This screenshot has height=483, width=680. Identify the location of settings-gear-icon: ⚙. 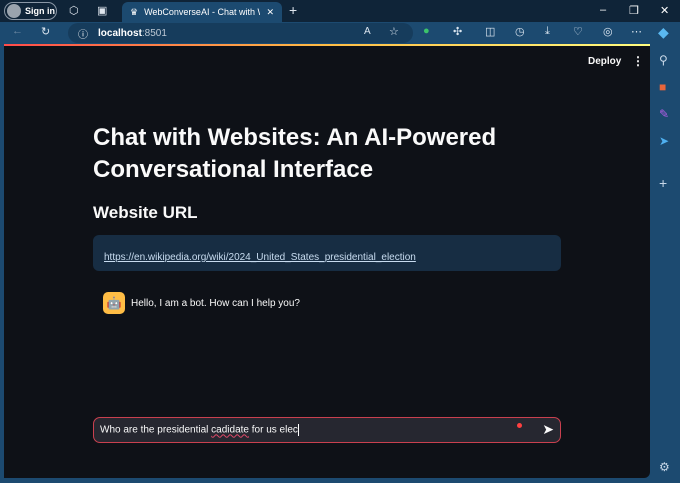
(664, 467).